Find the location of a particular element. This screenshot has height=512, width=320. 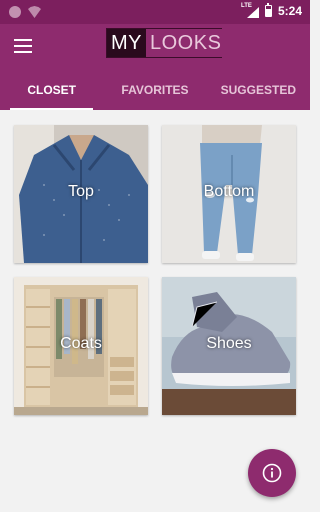

category-label-shoes: Shoes is located at coordinates (229, 343).